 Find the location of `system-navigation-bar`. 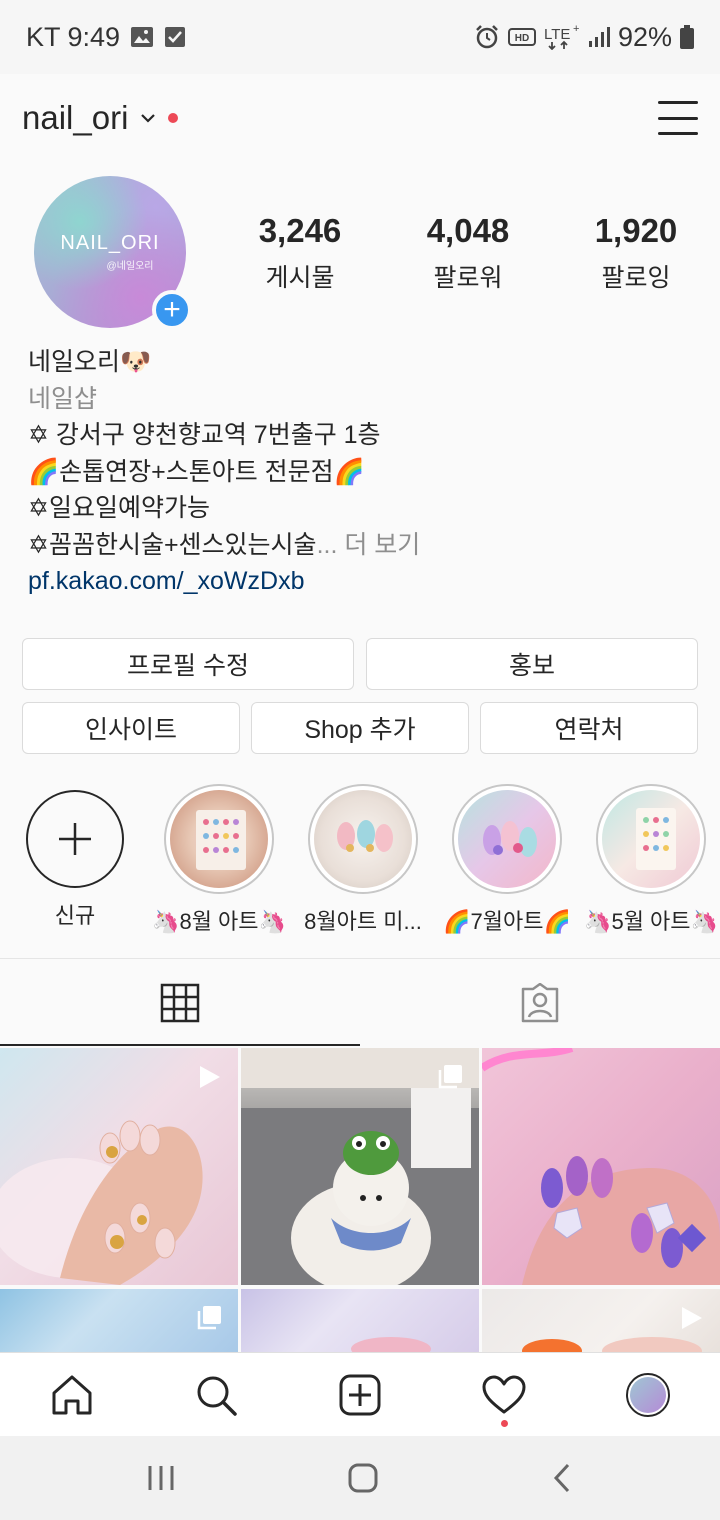

system-navigation-bar is located at coordinates (360, 1478).